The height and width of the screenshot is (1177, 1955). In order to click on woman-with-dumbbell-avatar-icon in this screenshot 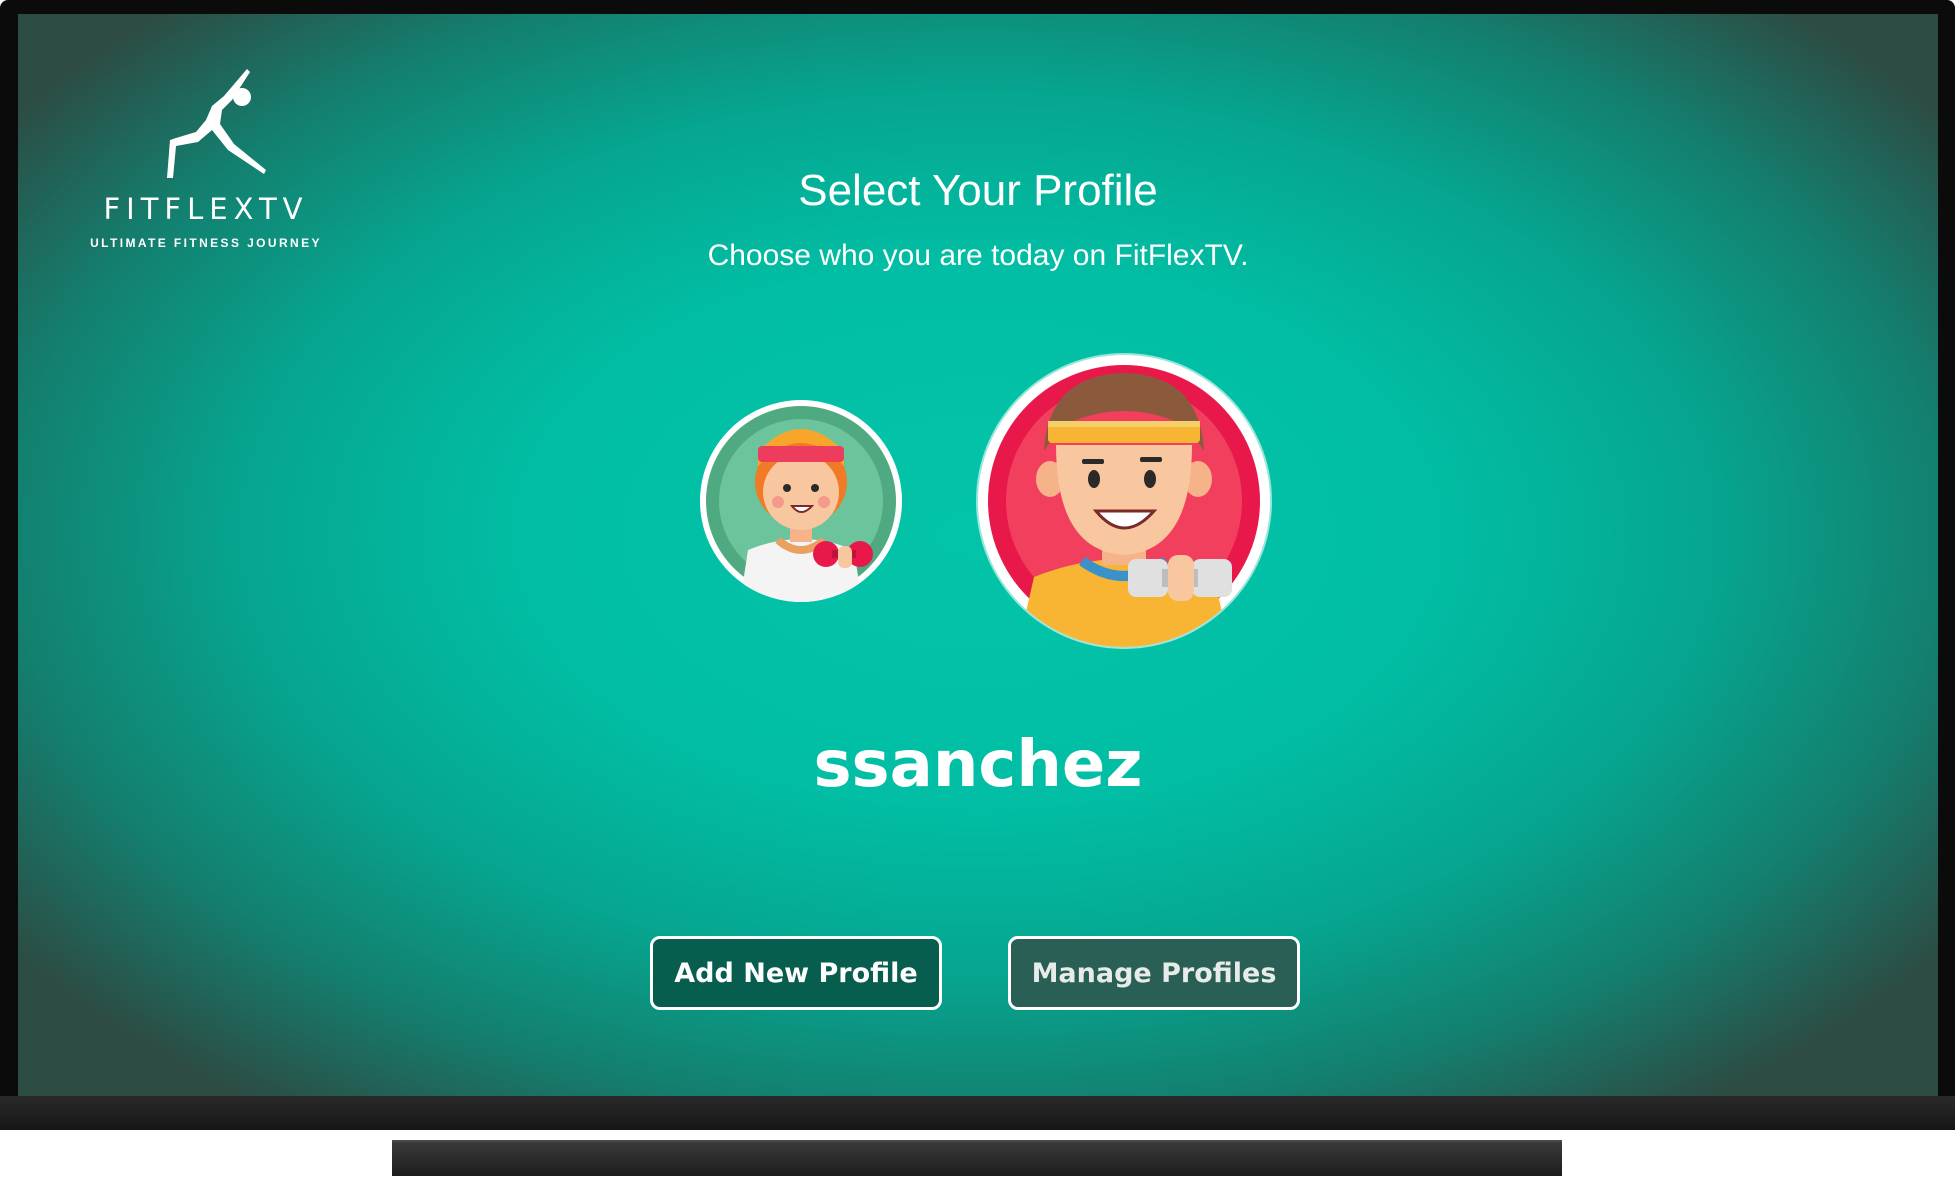, I will do `click(801, 504)`.